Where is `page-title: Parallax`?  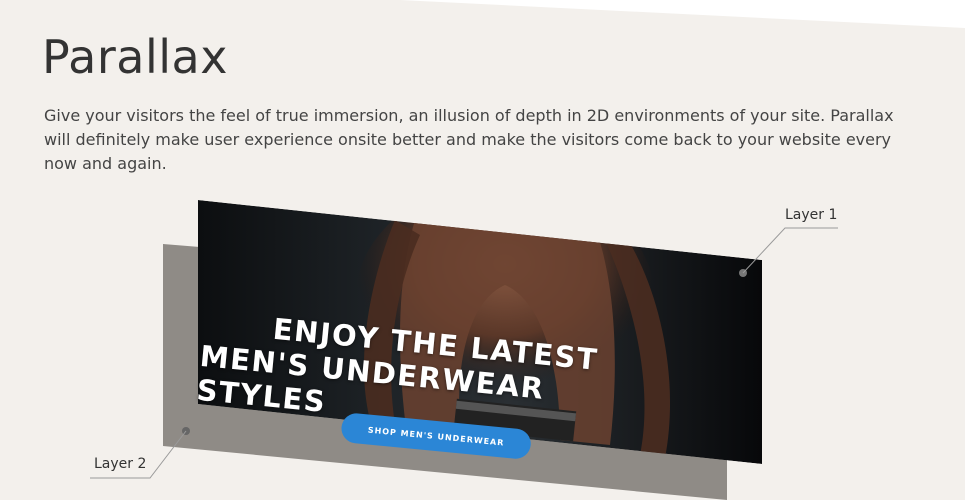 page-title: Parallax is located at coordinates (135, 57).